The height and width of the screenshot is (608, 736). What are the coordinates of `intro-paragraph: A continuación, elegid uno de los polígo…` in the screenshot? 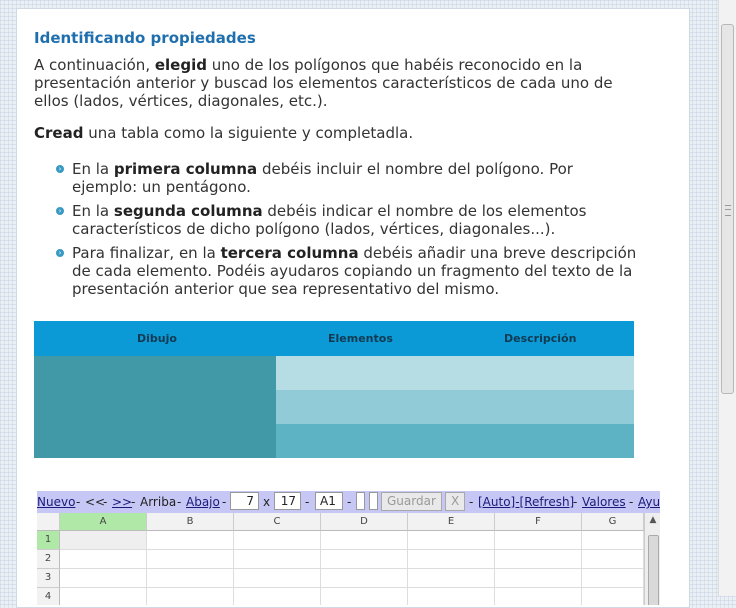 It's located at (334, 83).